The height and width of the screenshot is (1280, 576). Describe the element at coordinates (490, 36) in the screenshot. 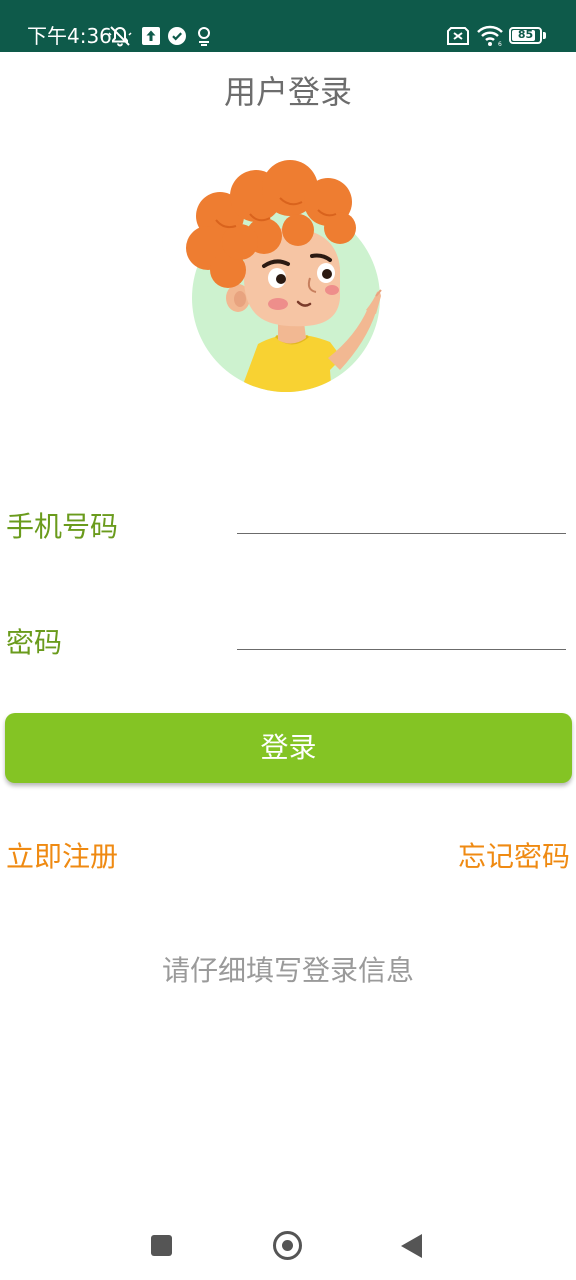

I see `wifi-icon: 6` at that location.